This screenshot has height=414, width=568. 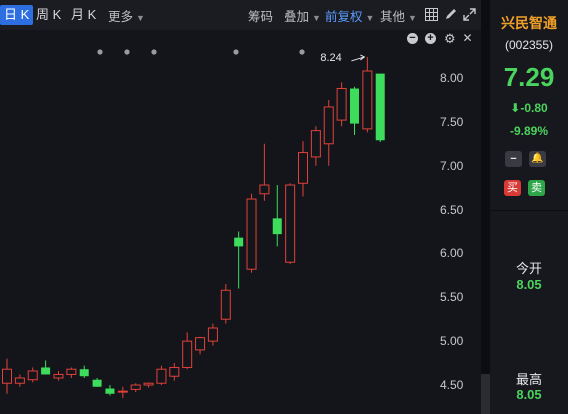 What do you see at coordinates (260, 15) in the screenshot?
I see `chips-button: 筹码` at bounding box center [260, 15].